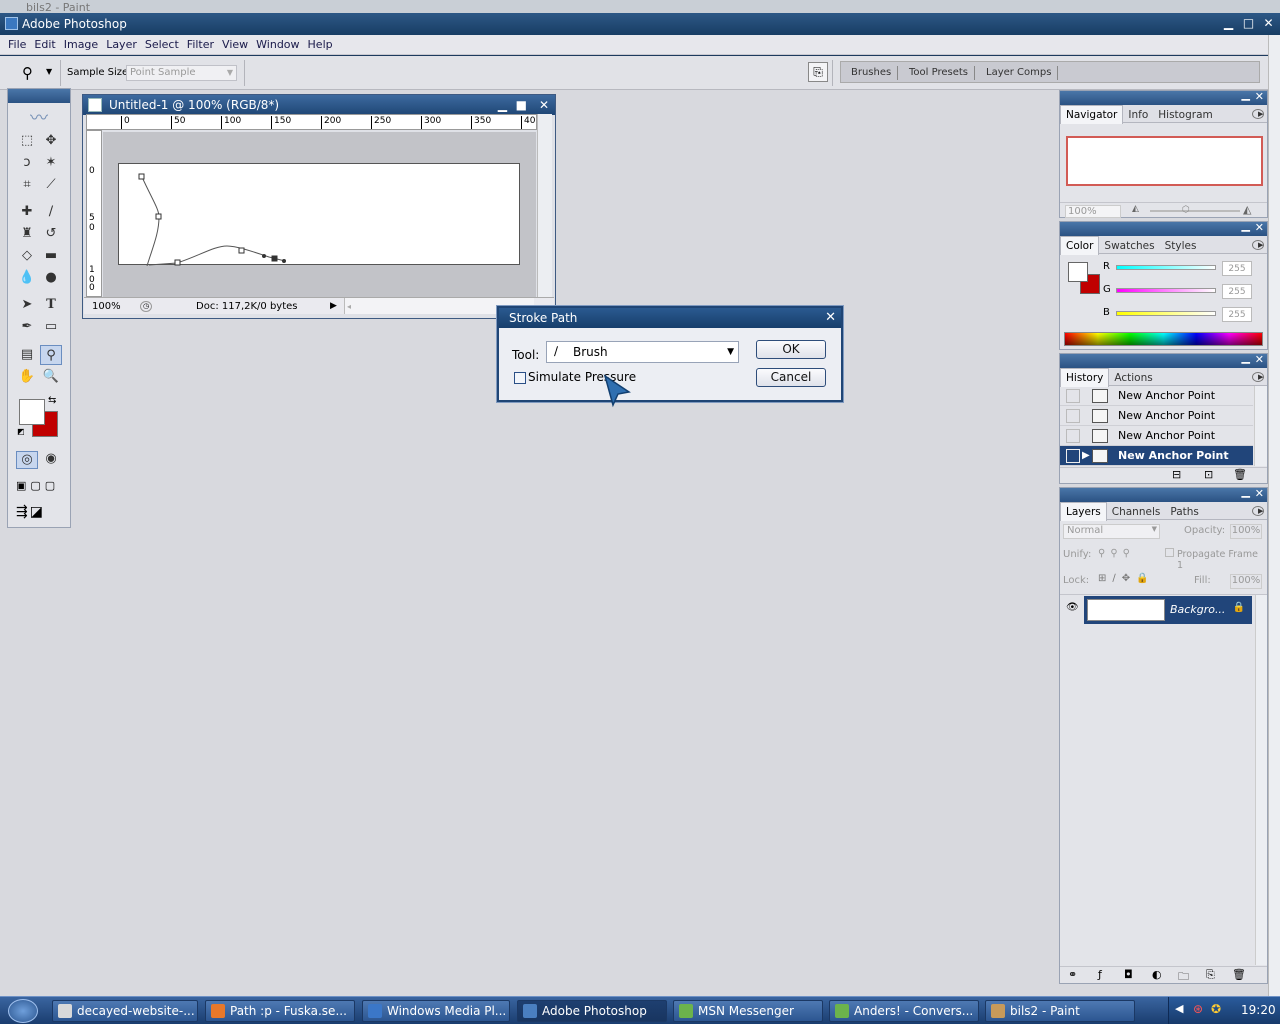 The width and height of the screenshot is (1280, 1024). Describe the element at coordinates (502, 105) in the screenshot. I see `doc-minimize-button: ▁` at that location.